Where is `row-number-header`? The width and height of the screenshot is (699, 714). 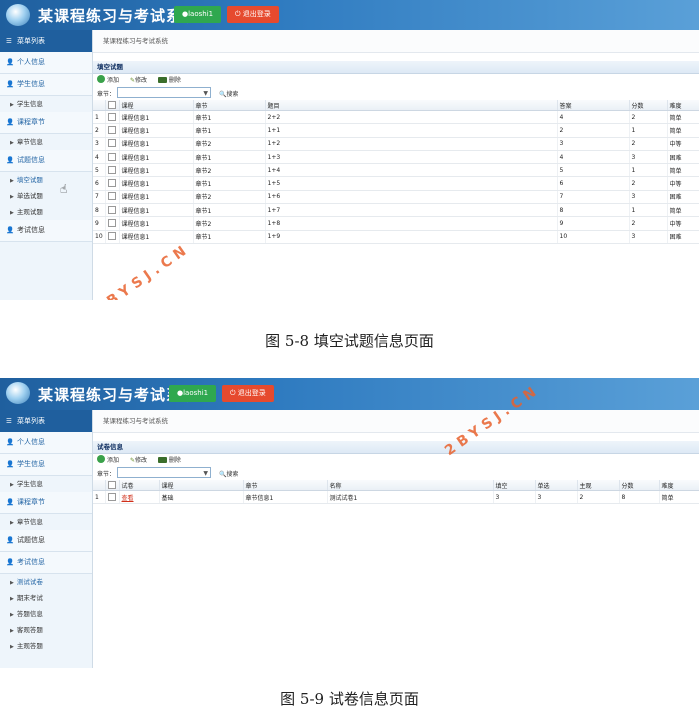
row-number-header is located at coordinates (99, 485).